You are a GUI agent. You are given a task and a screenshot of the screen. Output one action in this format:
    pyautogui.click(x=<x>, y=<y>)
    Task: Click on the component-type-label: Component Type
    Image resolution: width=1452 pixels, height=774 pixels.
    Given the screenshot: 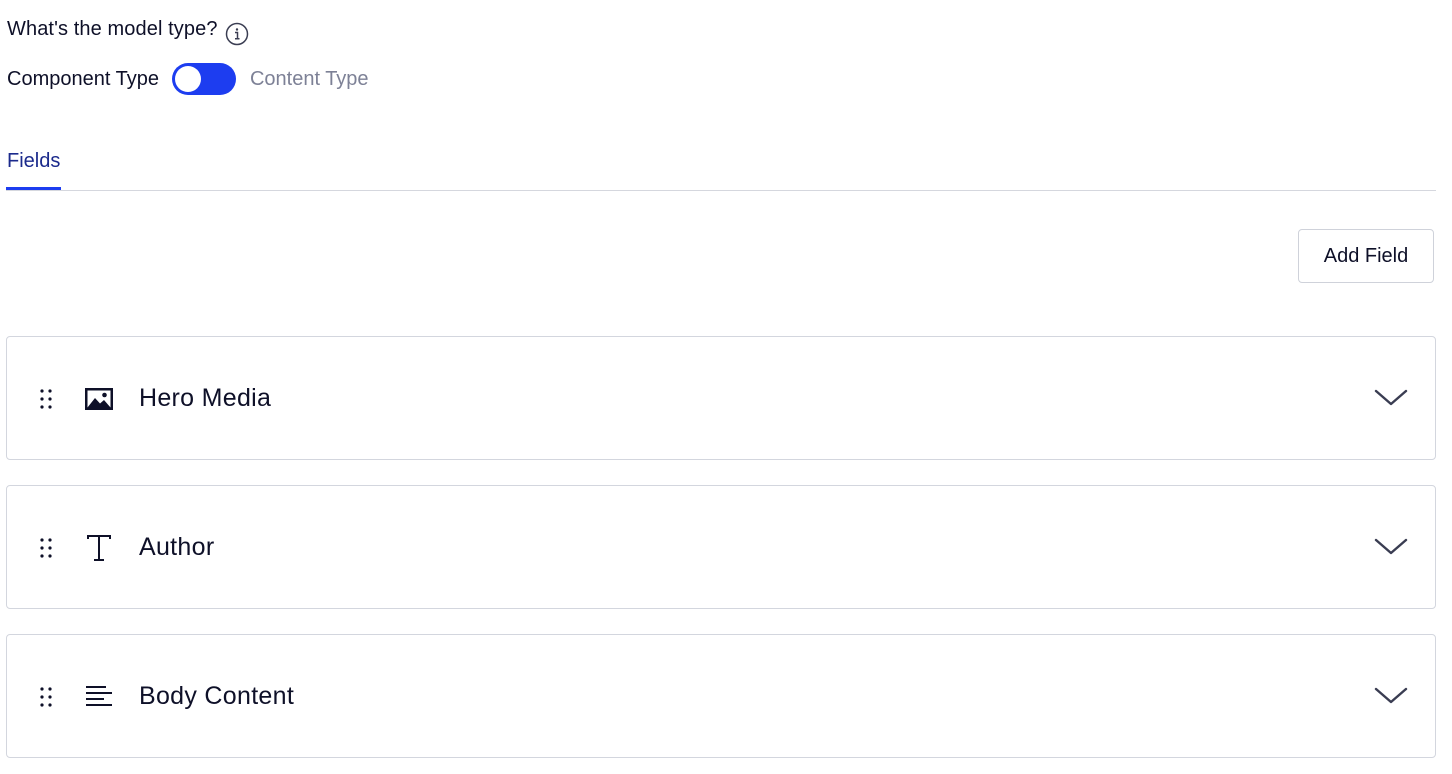 What is the action you would take?
    pyautogui.click(x=83, y=79)
    